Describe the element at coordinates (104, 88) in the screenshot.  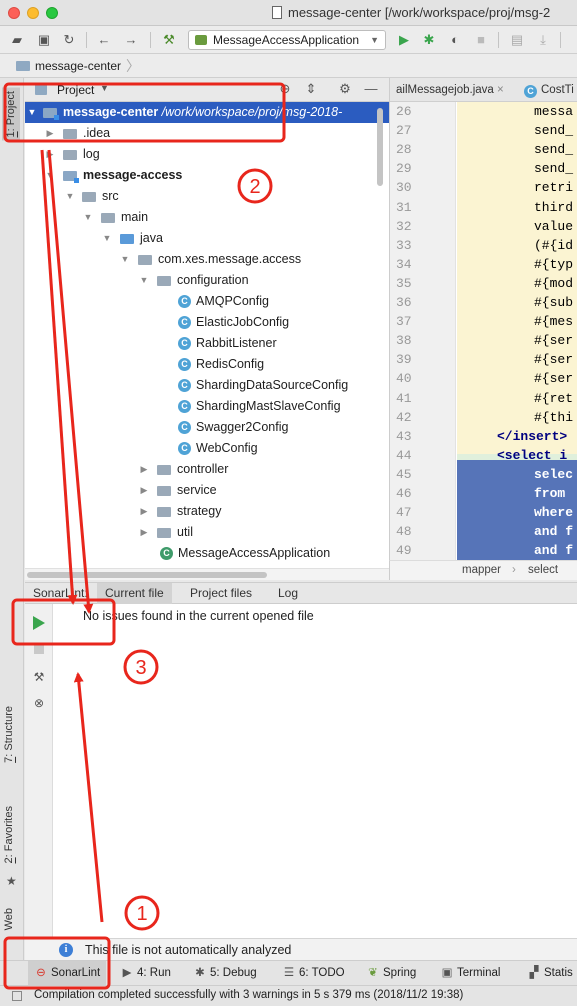
I see `chevron-down-icon: ▼` at that location.